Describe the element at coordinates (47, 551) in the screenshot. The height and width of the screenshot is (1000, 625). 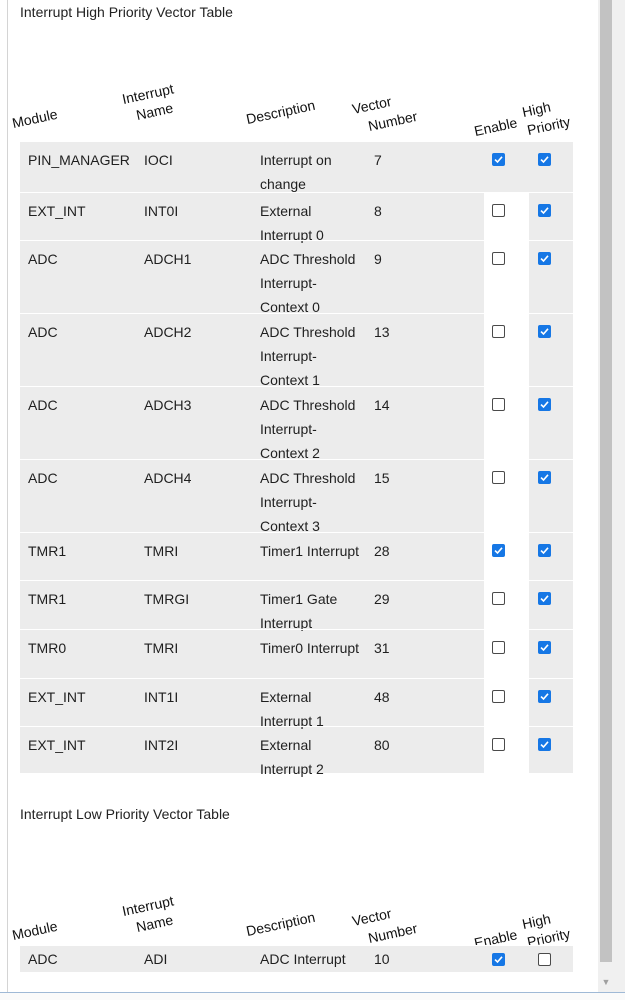
I see `module-cell: TMR1` at that location.